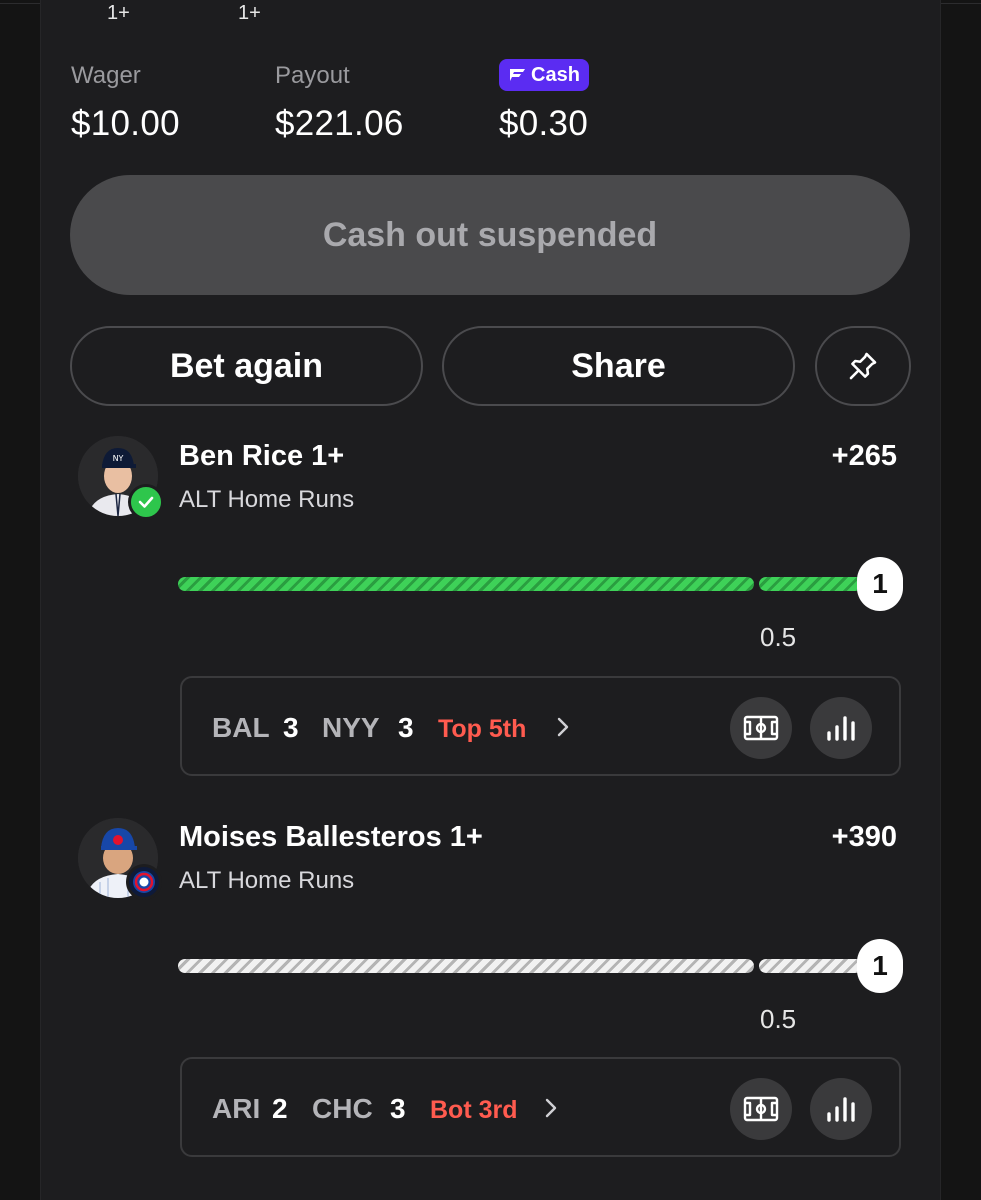 This screenshot has width=981, height=1200. I want to click on home-team: NYY, so click(351, 727).